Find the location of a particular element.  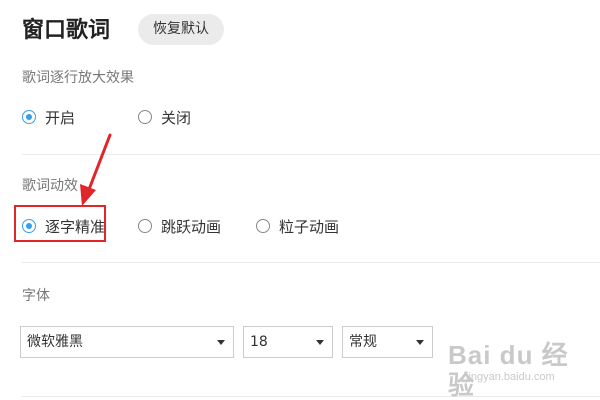

annotation-arrow-icon is located at coordinates (96, 169).